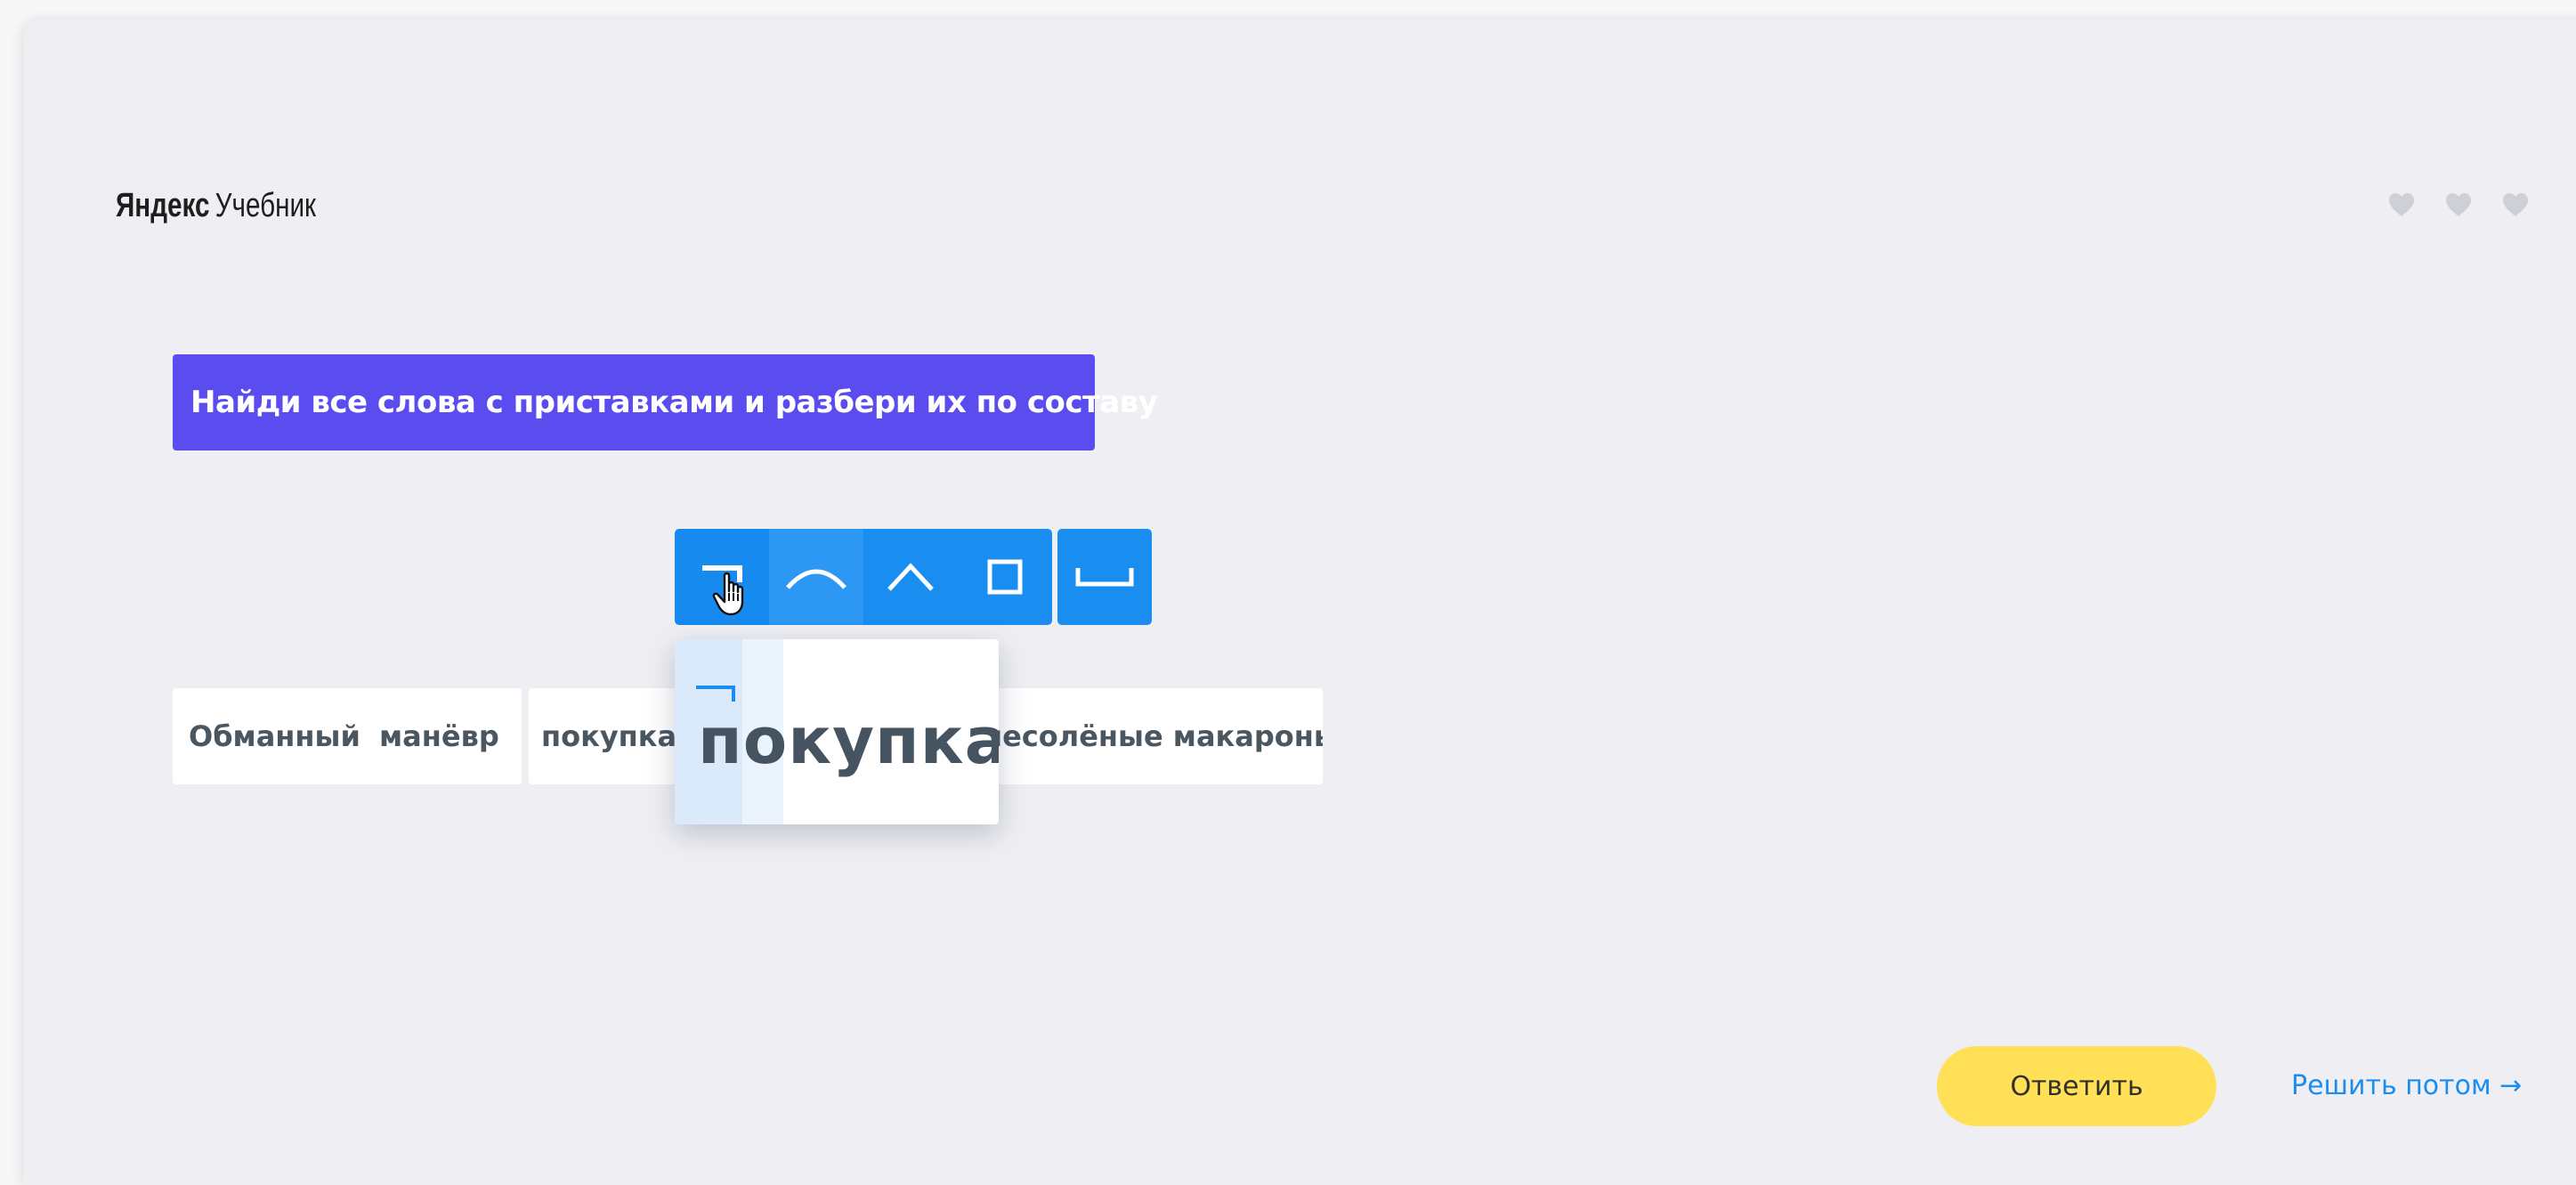 This screenshot has height=1185, width=2576. What do you see at coordinates (347, 736) in the screenshot?
I see `word-option: Обманный манёвр` at bounding box center [347, 736].